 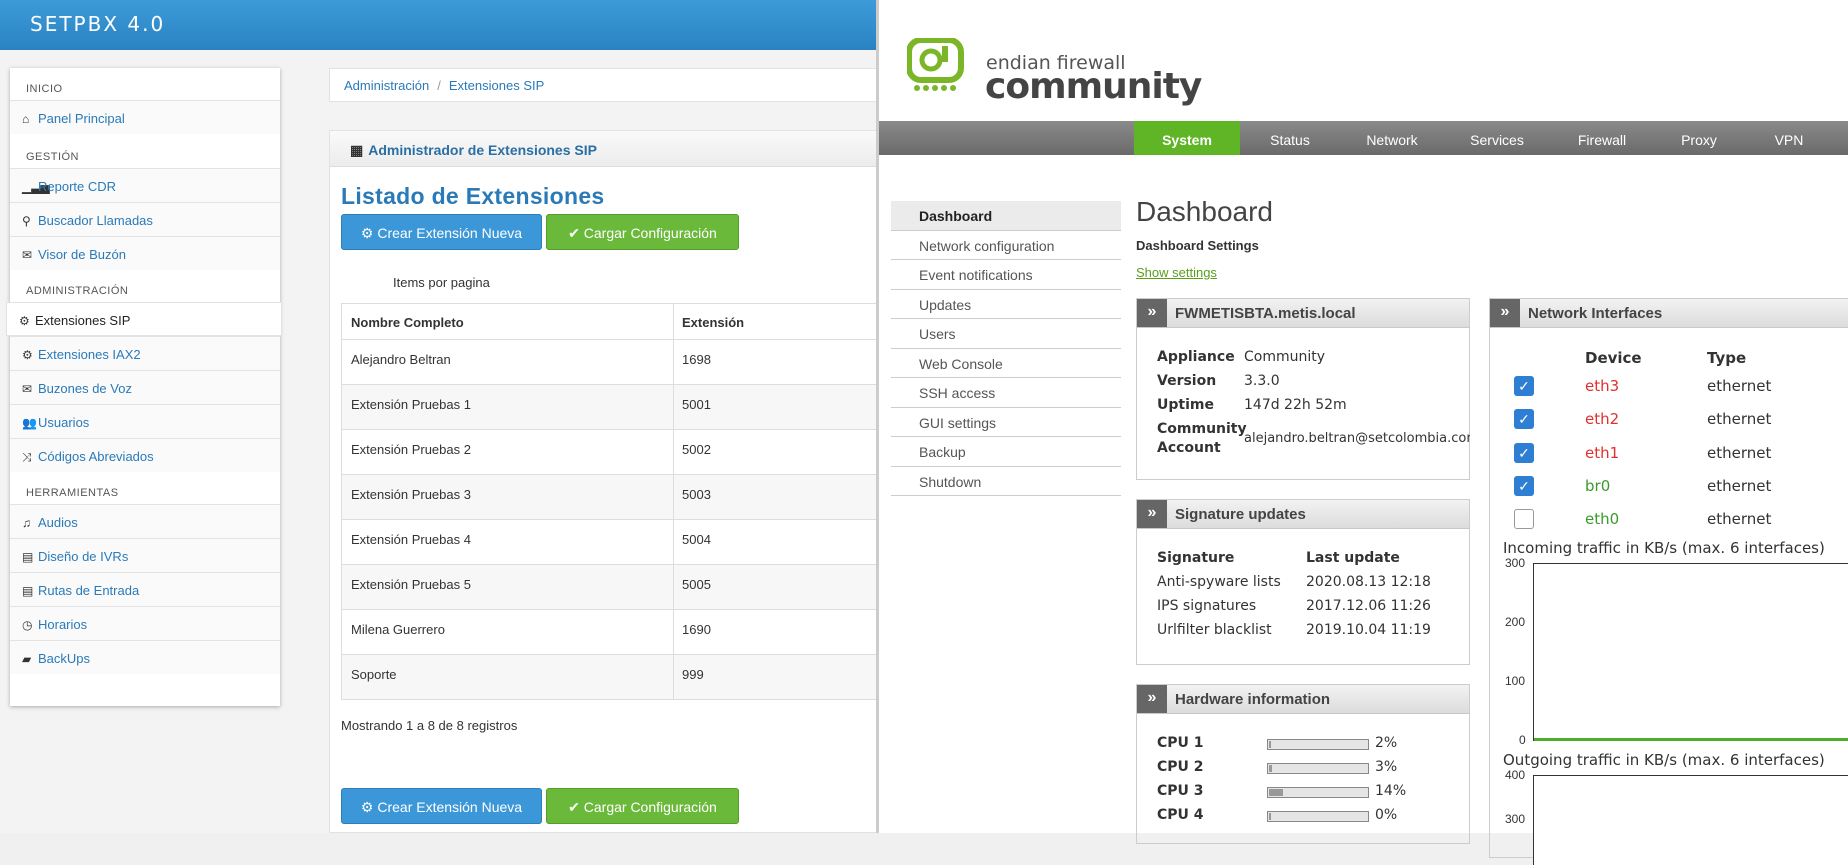 I want to click on create-extension-button: ⚙ Crear Extensión Nueva, so click(x=441, y=232).